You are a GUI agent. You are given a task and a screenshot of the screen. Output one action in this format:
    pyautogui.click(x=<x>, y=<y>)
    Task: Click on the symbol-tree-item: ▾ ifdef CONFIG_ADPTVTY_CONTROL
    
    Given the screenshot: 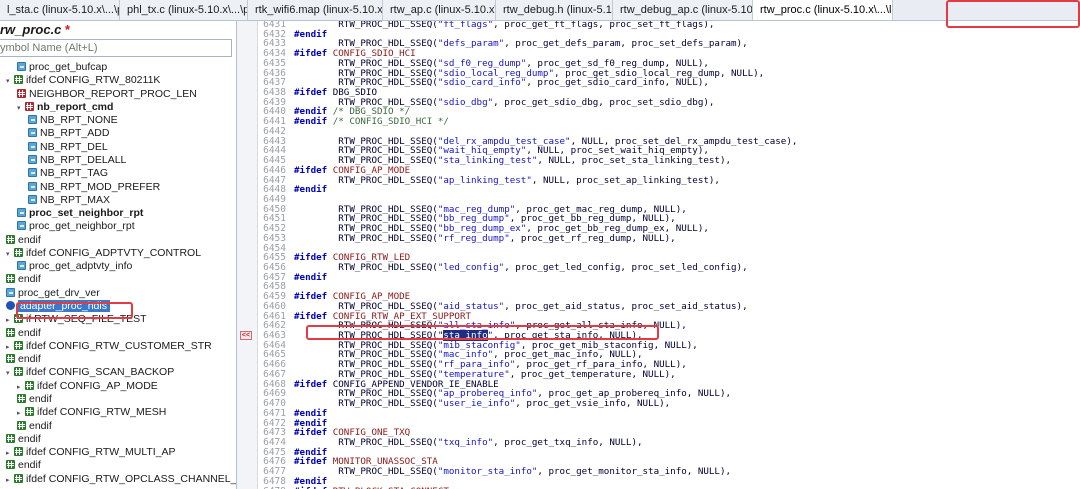 What is the action you would take?
    pyautogui.click(x=103, y=253)
    